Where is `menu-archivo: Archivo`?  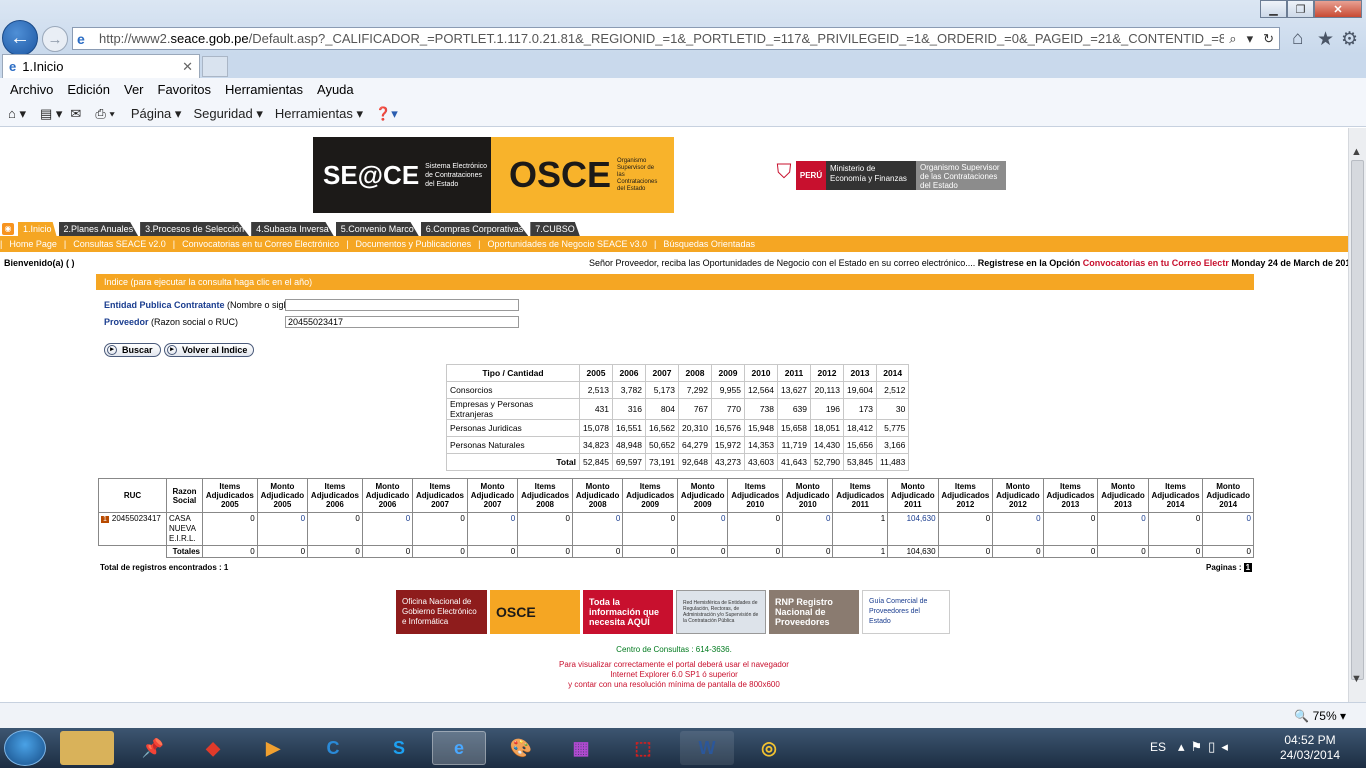 menu-archivo: Archivo is located at coordinates (31, 89).